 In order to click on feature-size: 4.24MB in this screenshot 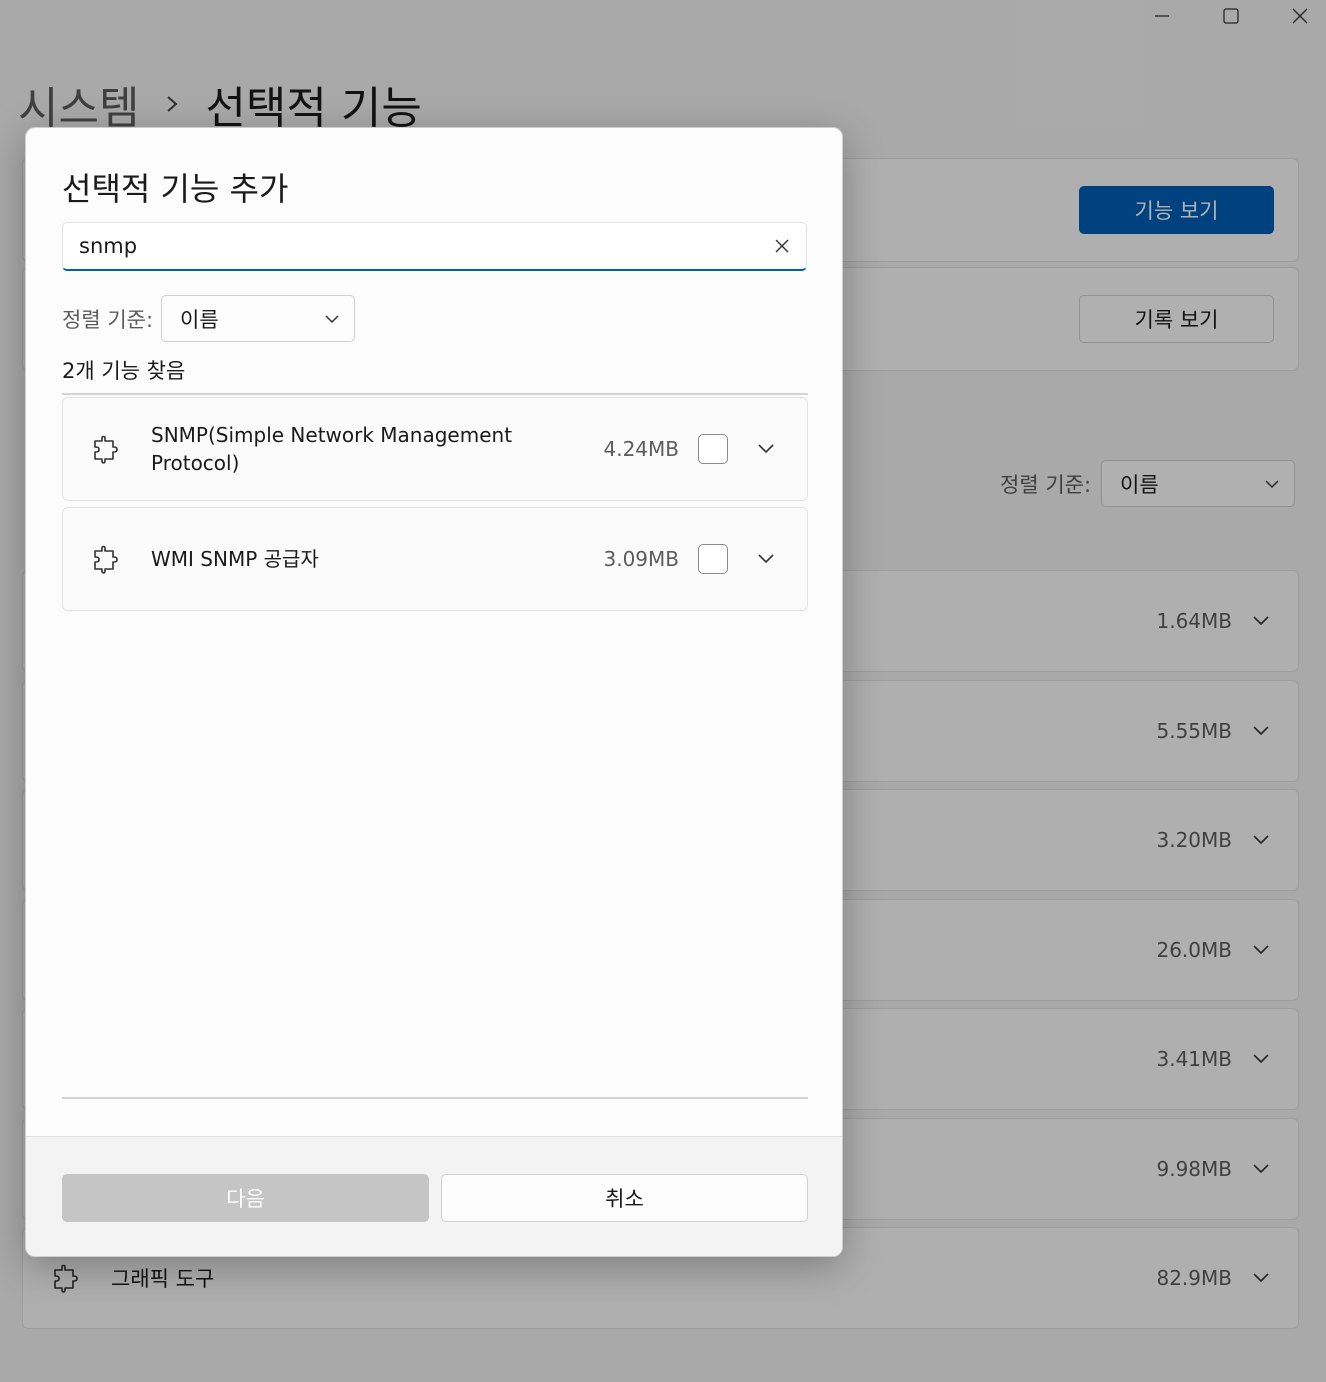, I will do `click(641, 449)`.